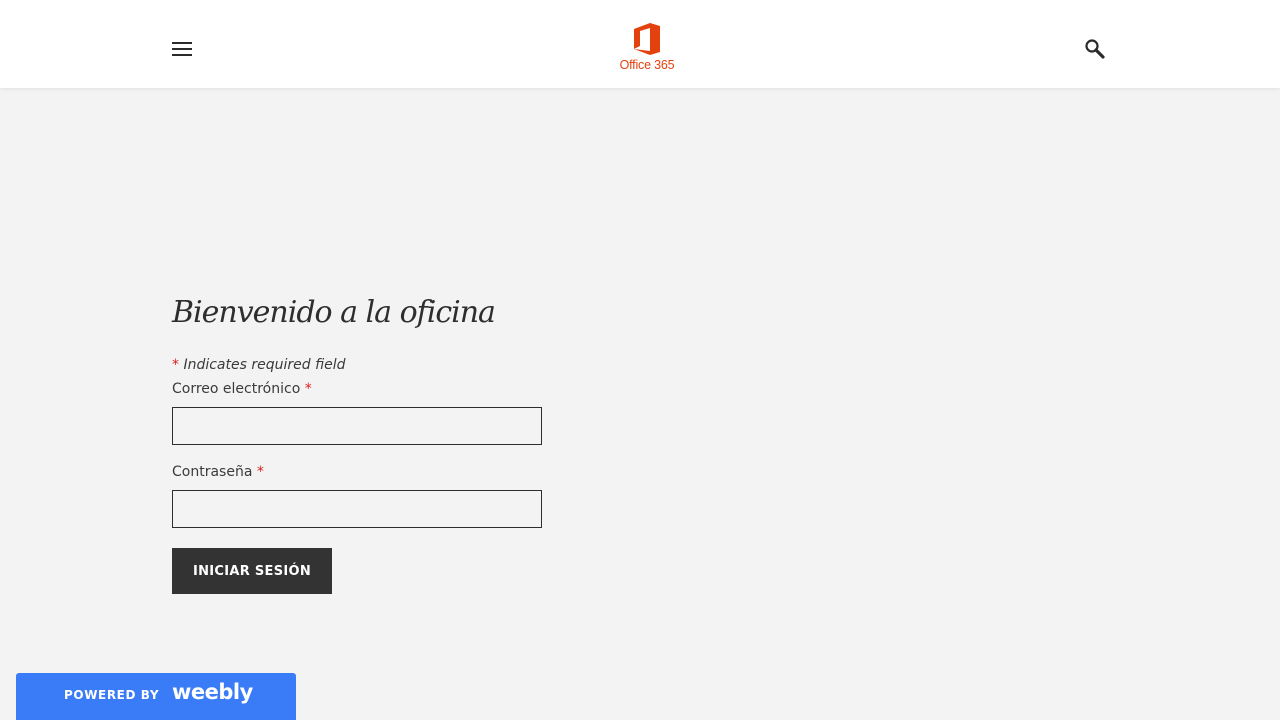  What do you see at coordinates (647, 39) in the screenshot?
I see `office-logo-icon` at bounding box center [647, 39].